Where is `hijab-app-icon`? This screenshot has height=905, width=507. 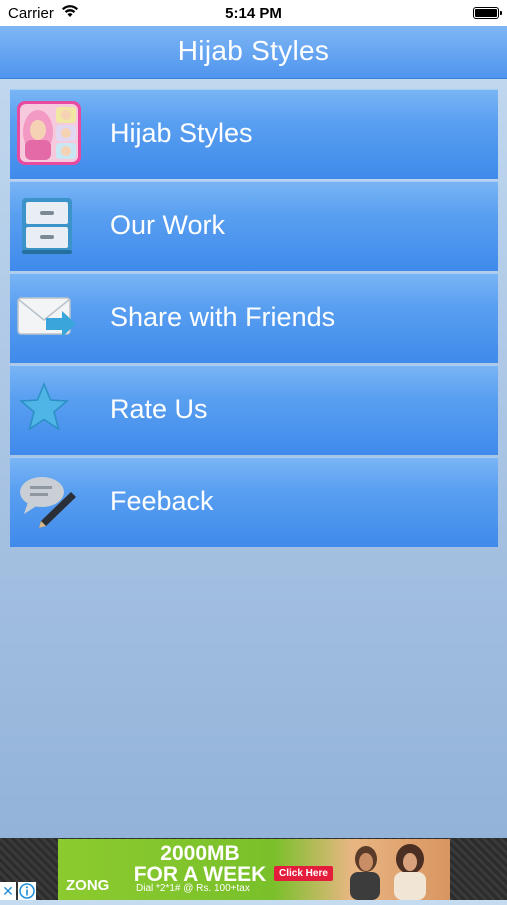 hijab-app-icon is located at coordinates (49, 133).